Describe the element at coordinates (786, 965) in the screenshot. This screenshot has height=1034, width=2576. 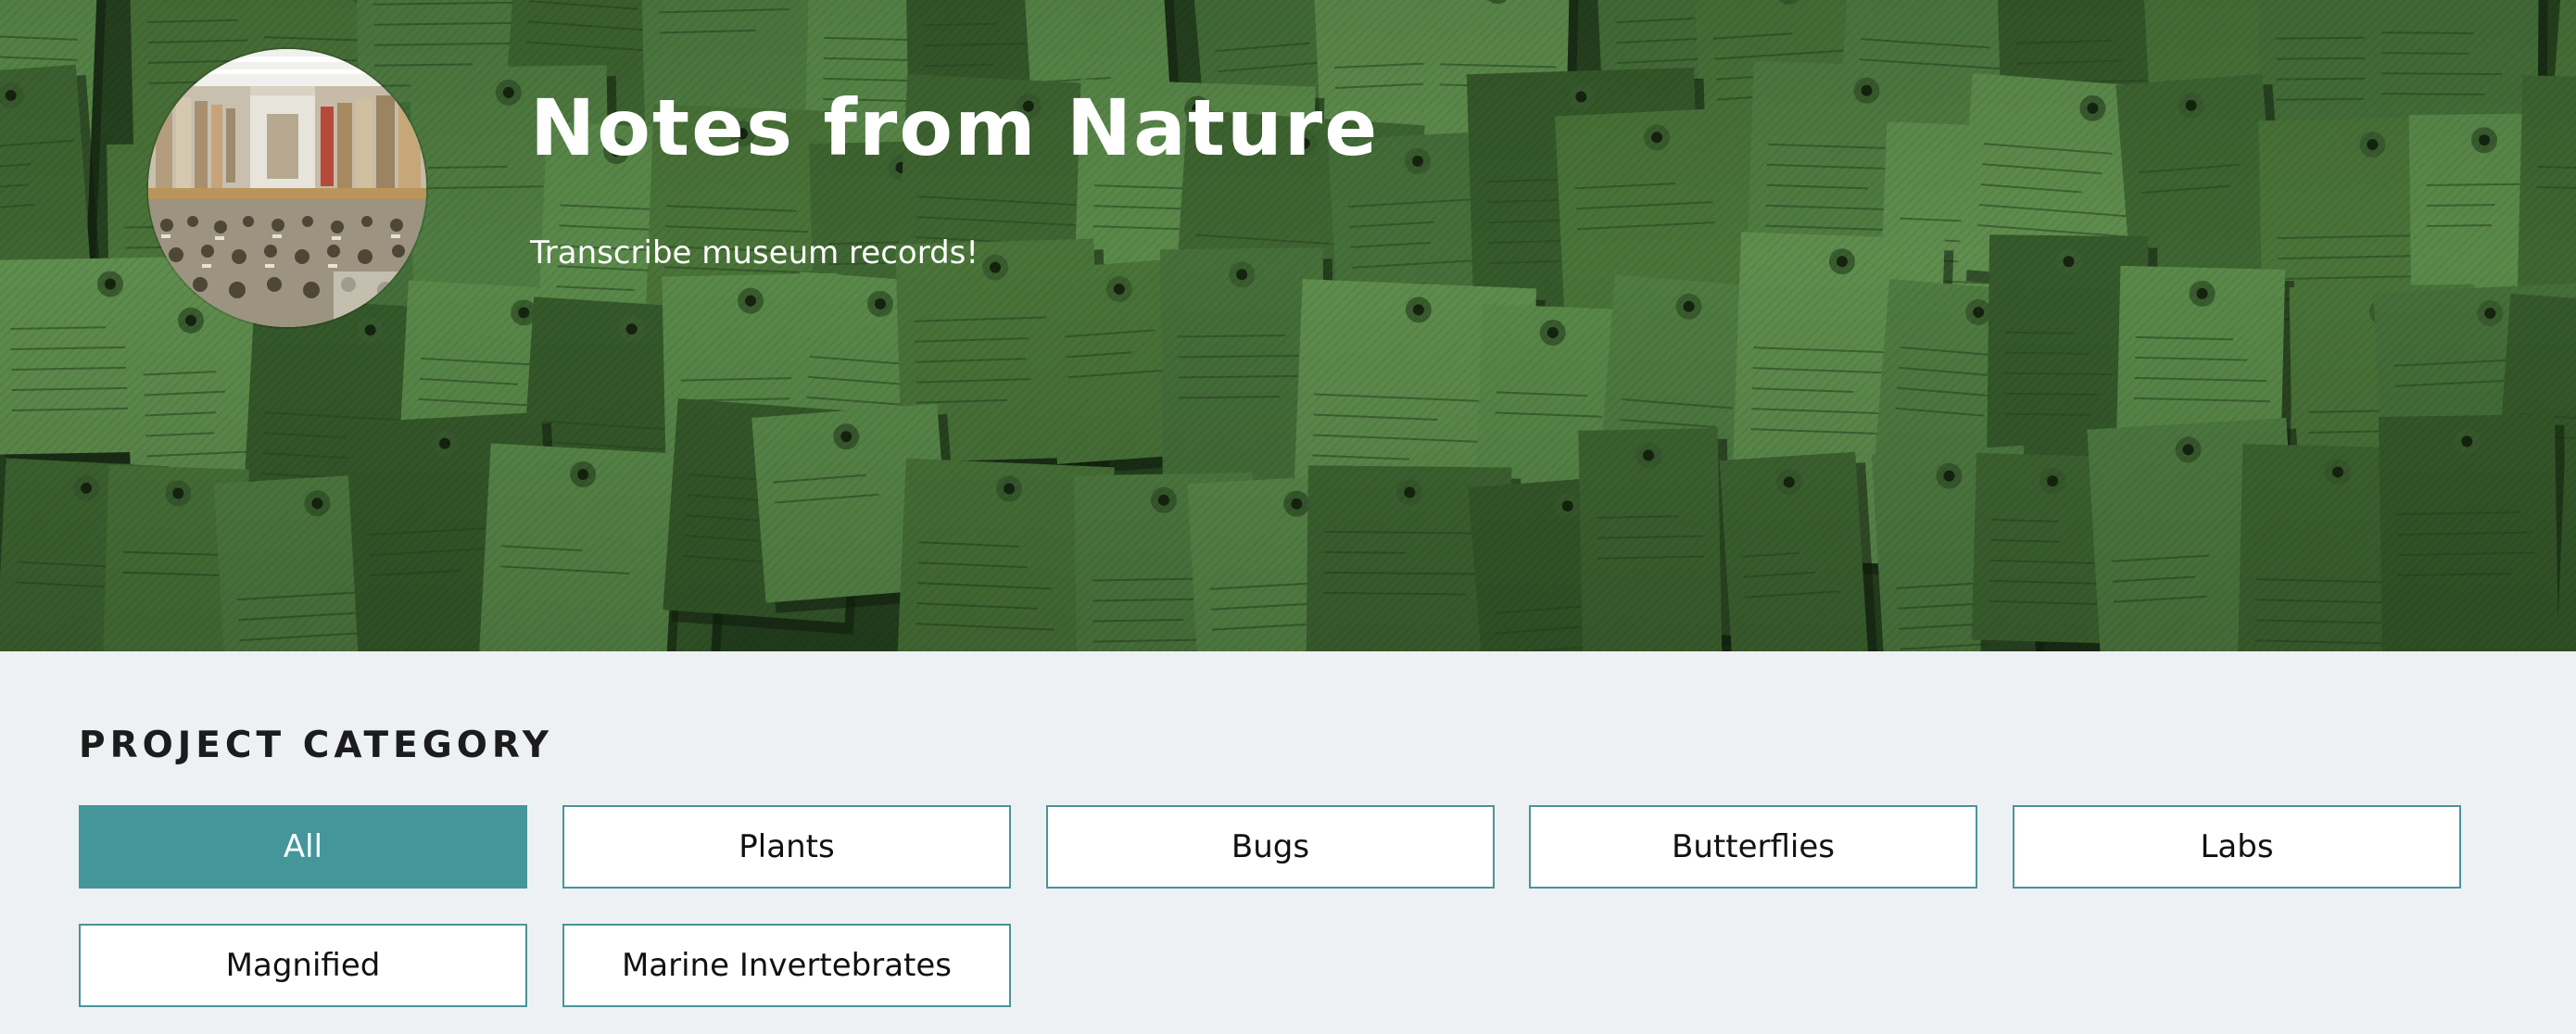
I see `category-button-marine-invertebrates: Marine Invertebrates` at that location.